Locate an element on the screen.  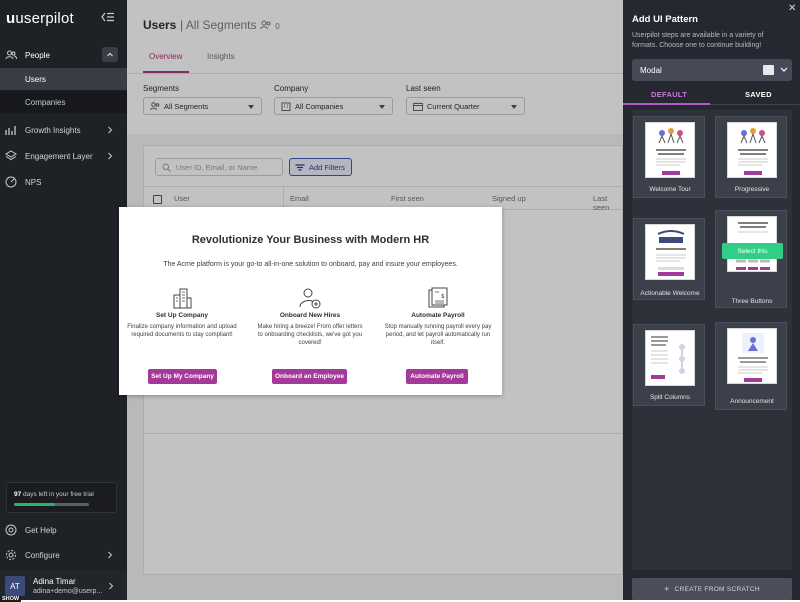
create-from-scratch-button: + CREATE FROM SCRATCH is located at coordinates (712, 589).